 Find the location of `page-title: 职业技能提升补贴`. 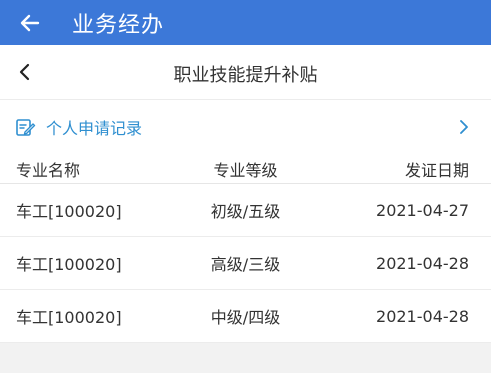

page-title: 职业技能提升补贴 is located at coordinates (245, 75).